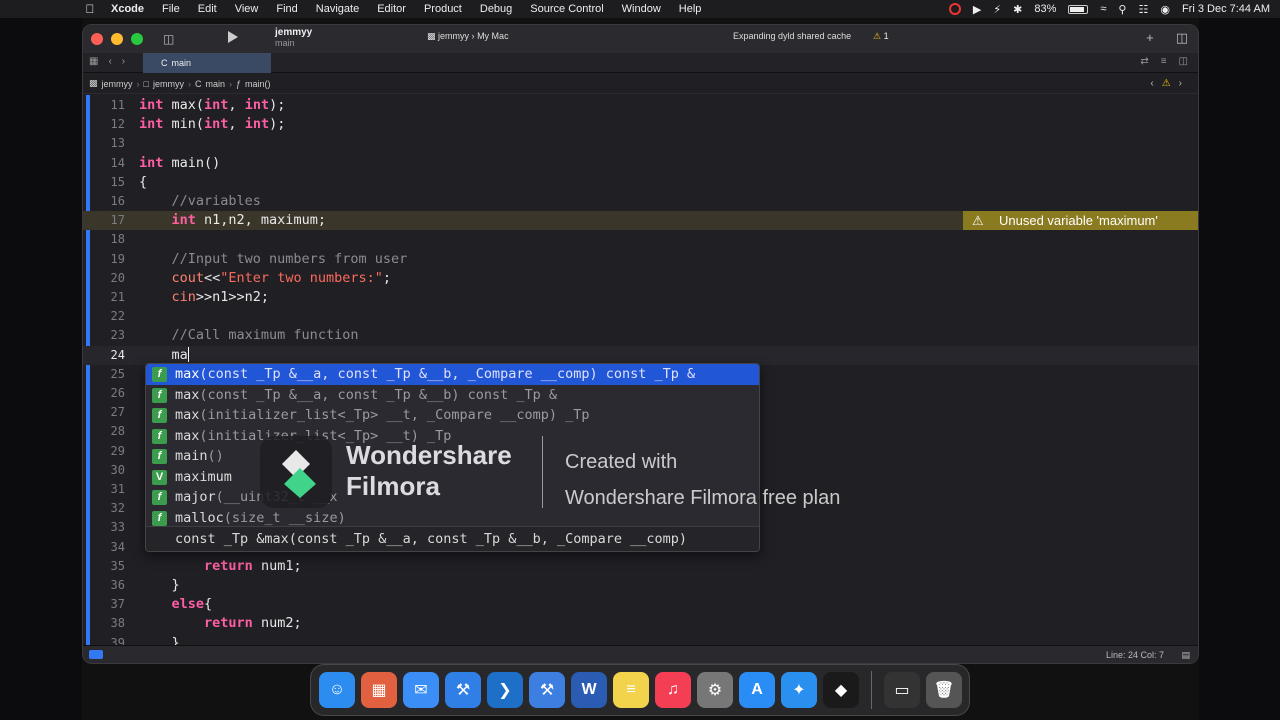 This screenshot has height=720, width=1280. I want to click on inline-warning: ⚠ Unused variable 'maximum', so click(1080, 221).